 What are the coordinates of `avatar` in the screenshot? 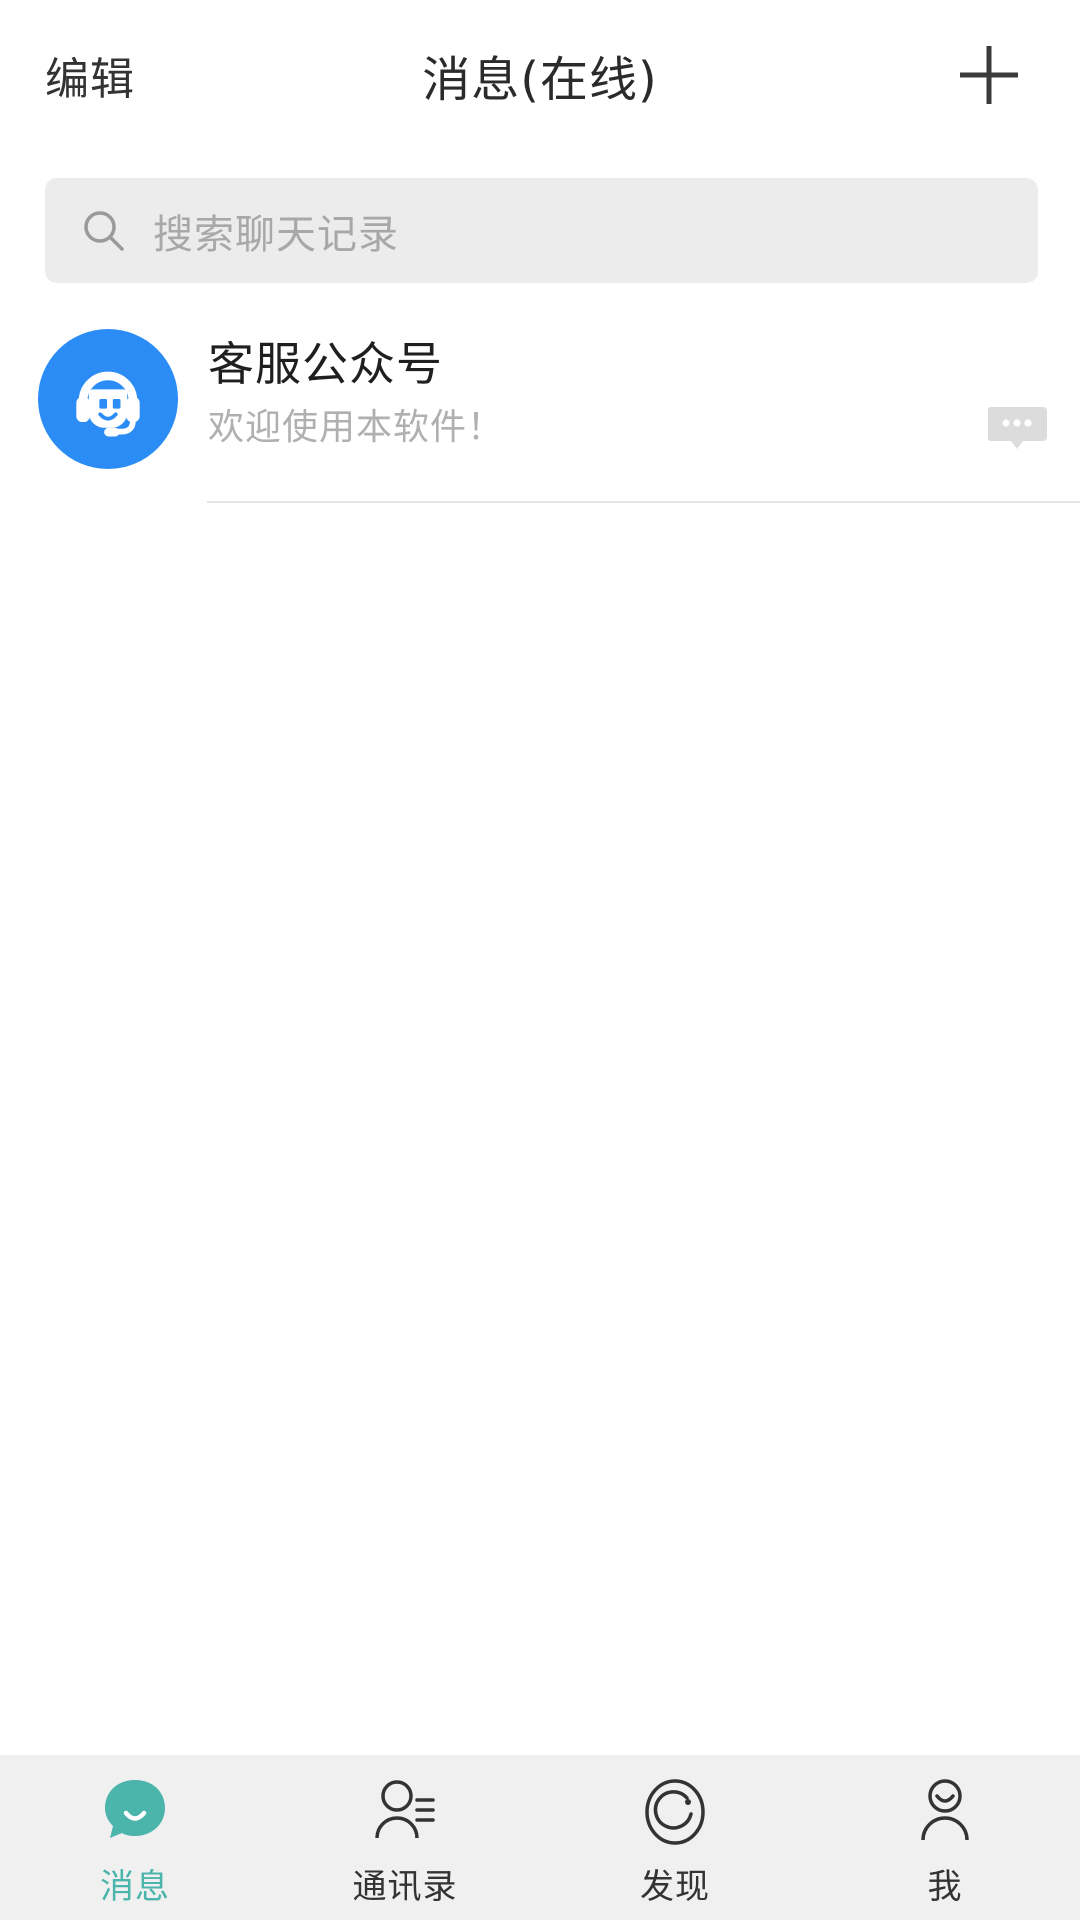 It's located at (108, 399).